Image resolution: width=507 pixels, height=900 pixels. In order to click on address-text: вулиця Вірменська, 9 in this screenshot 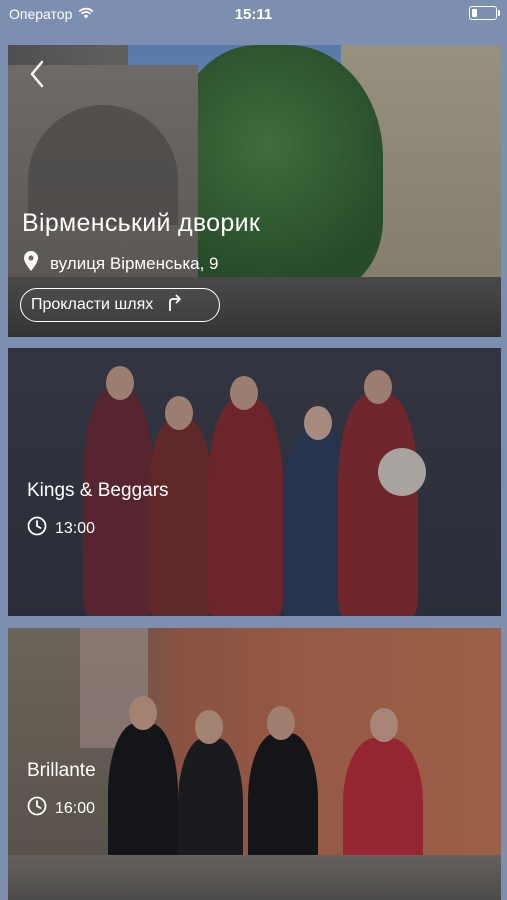, I will do `click(134, 263)`.